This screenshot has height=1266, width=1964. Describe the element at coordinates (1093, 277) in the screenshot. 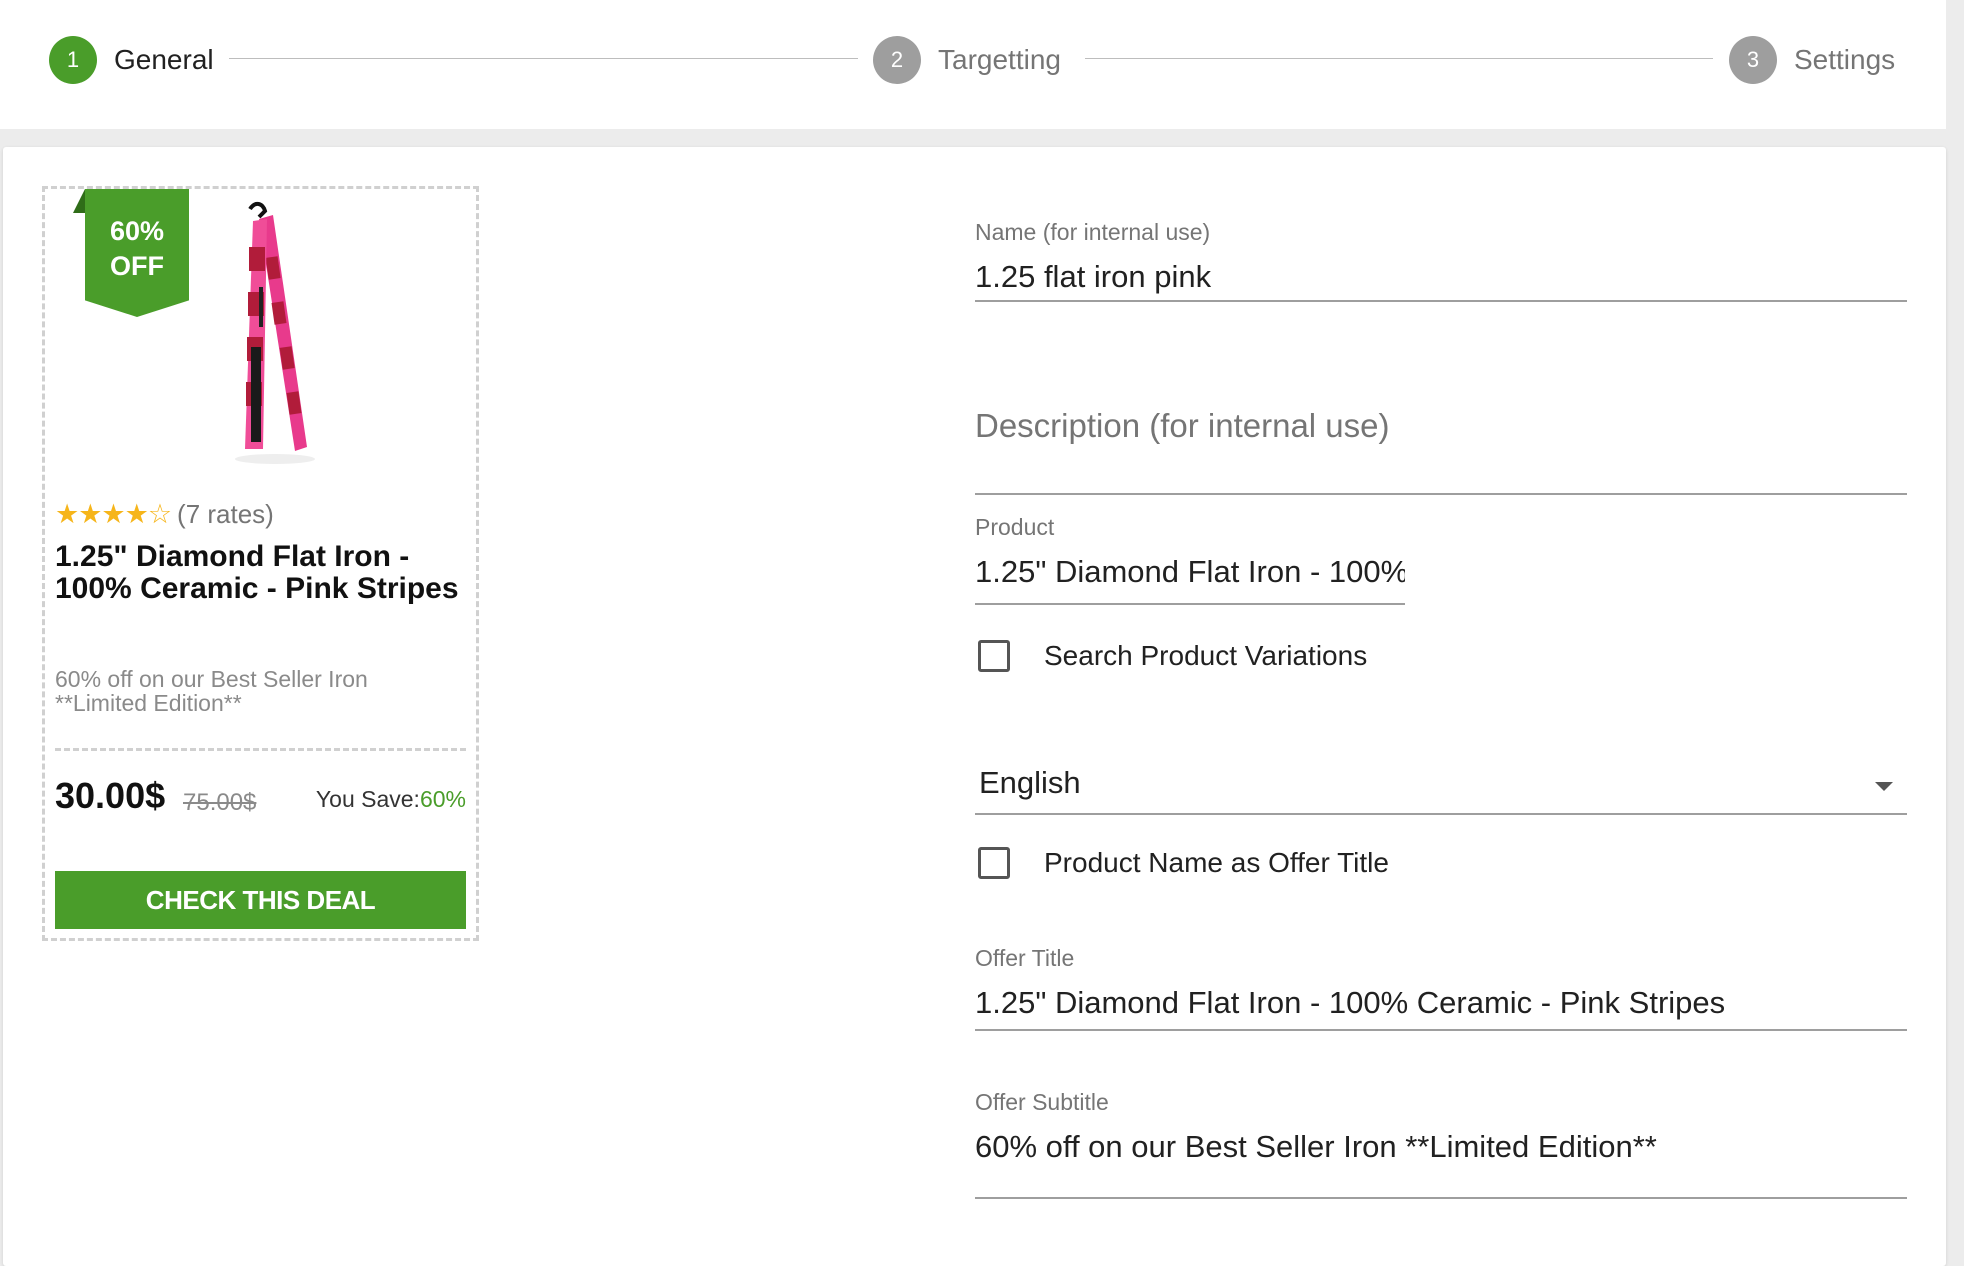

I see `name-input: 1.25 flat iron pink` at that location.